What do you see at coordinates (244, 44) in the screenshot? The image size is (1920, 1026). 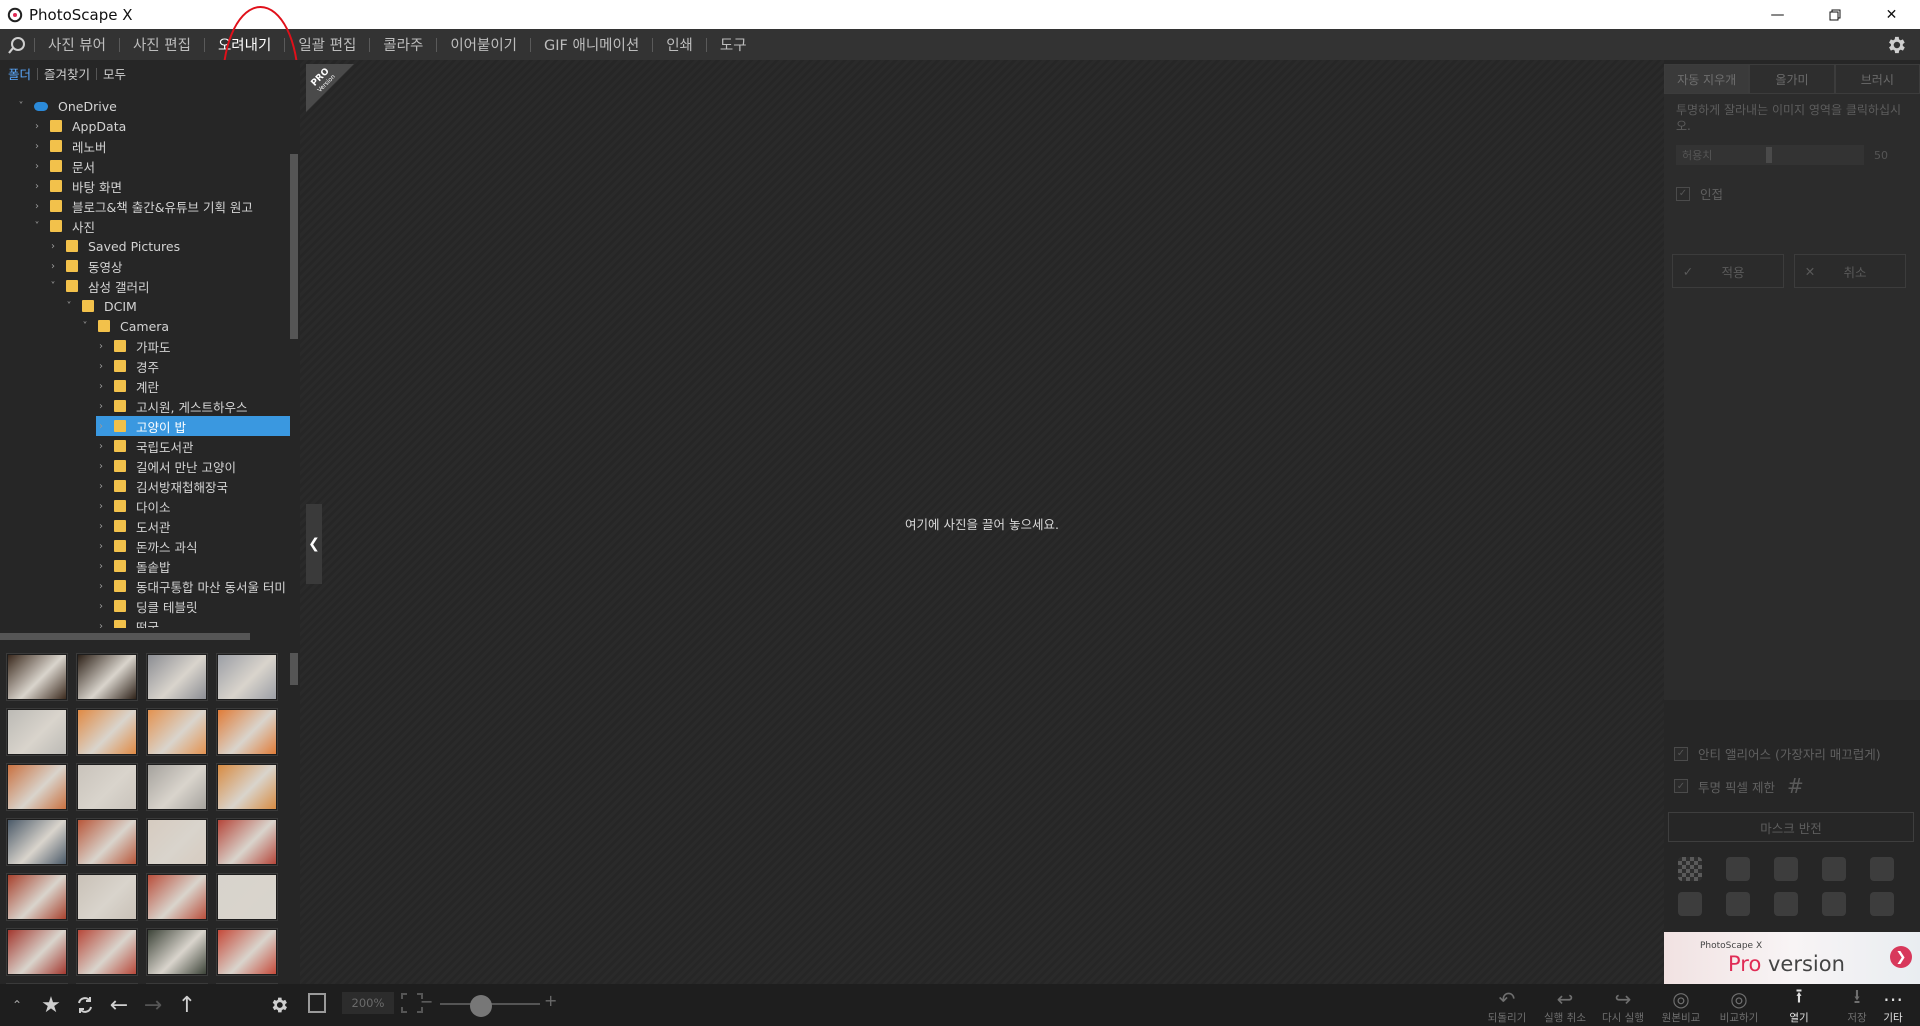 I see `menu-item-cutout: 오려내기` at bounding box center [244, 44].